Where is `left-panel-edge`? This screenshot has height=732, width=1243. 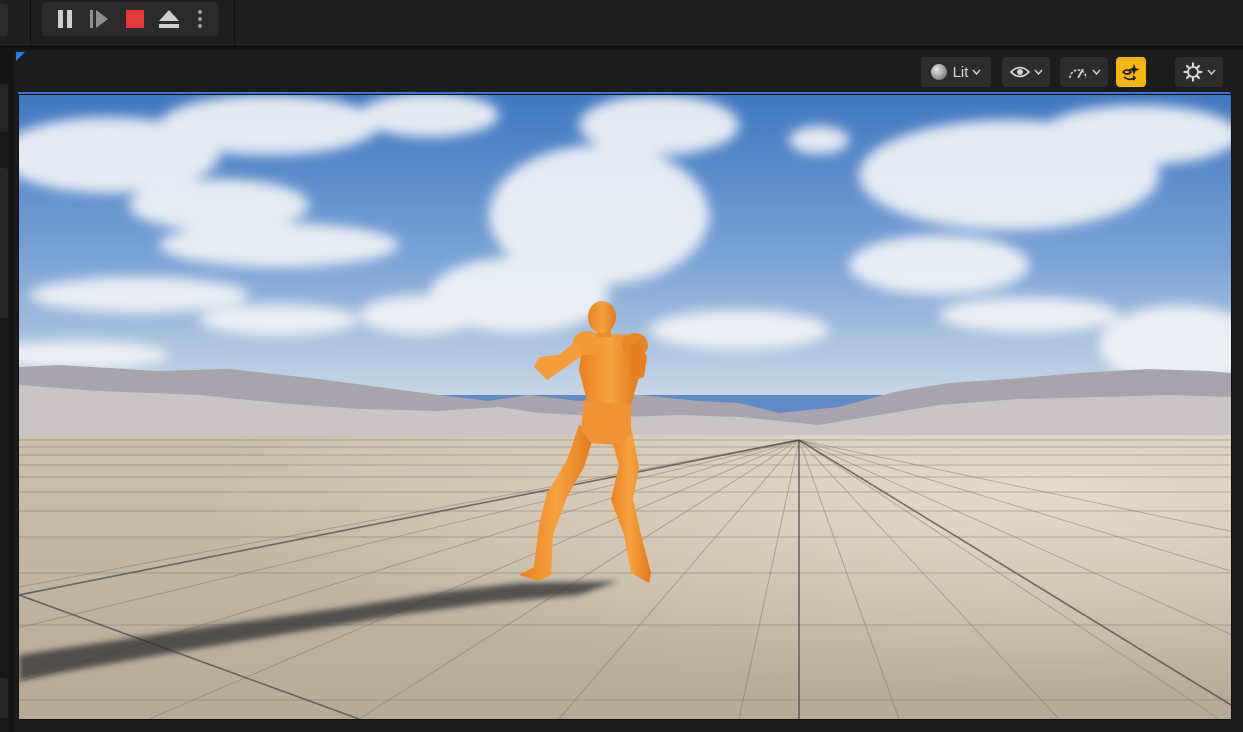 left-panel-edge is located at coordinates (5, 407).